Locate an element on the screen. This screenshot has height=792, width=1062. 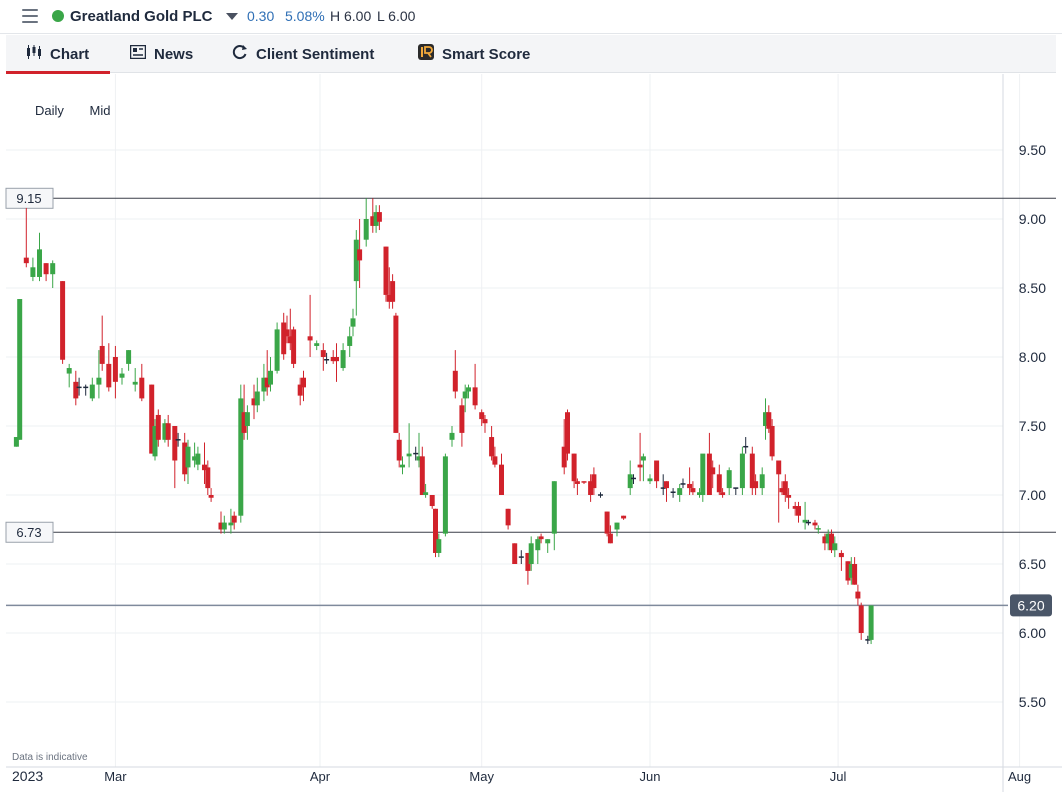
x-axis: 2023MarAprMayJunJulAugSep is located at coordinates (521, 776).